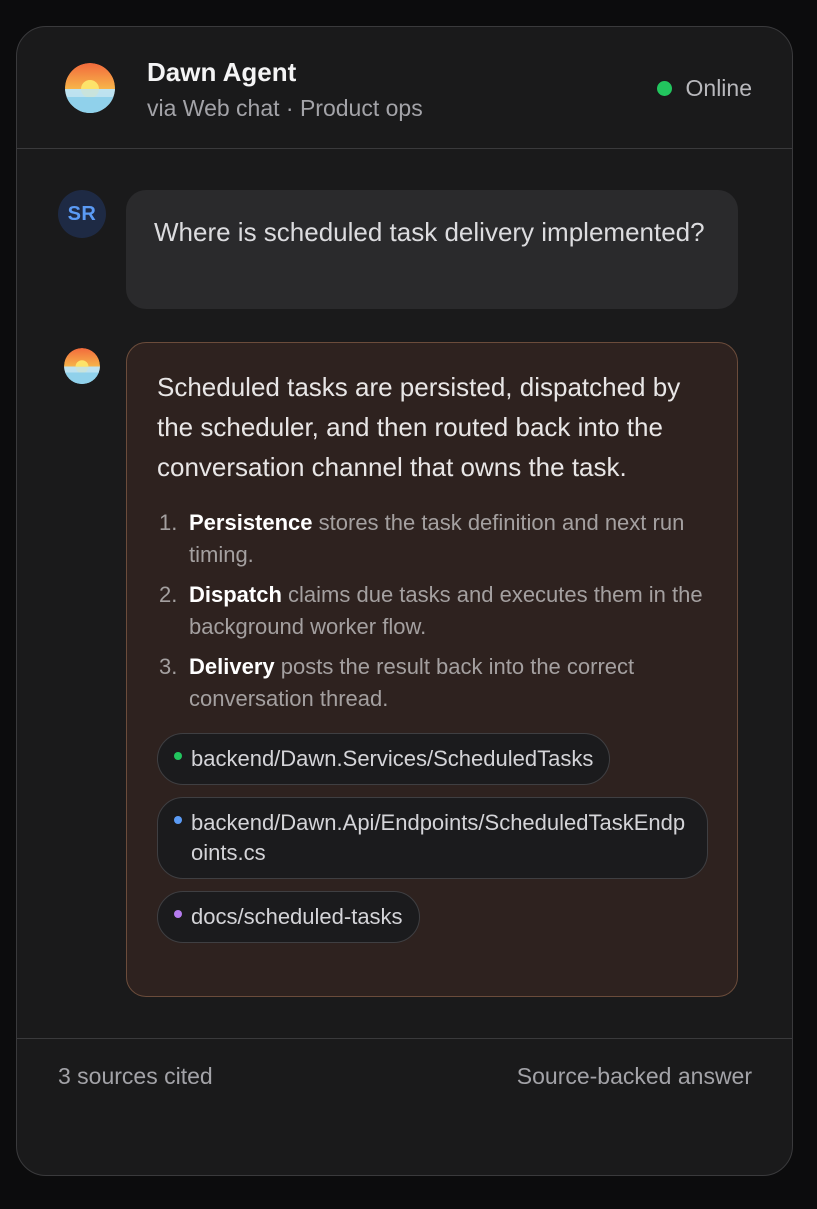  Describe the element at coordinates (235, 594) in the screenshot. I see `step-term: Dispatch` at that location.